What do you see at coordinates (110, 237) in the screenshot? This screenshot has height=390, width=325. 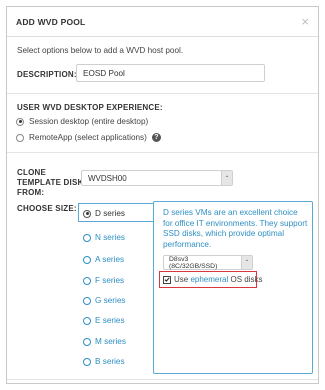 I see `series-label: N series` at bounding box center [110, 237].